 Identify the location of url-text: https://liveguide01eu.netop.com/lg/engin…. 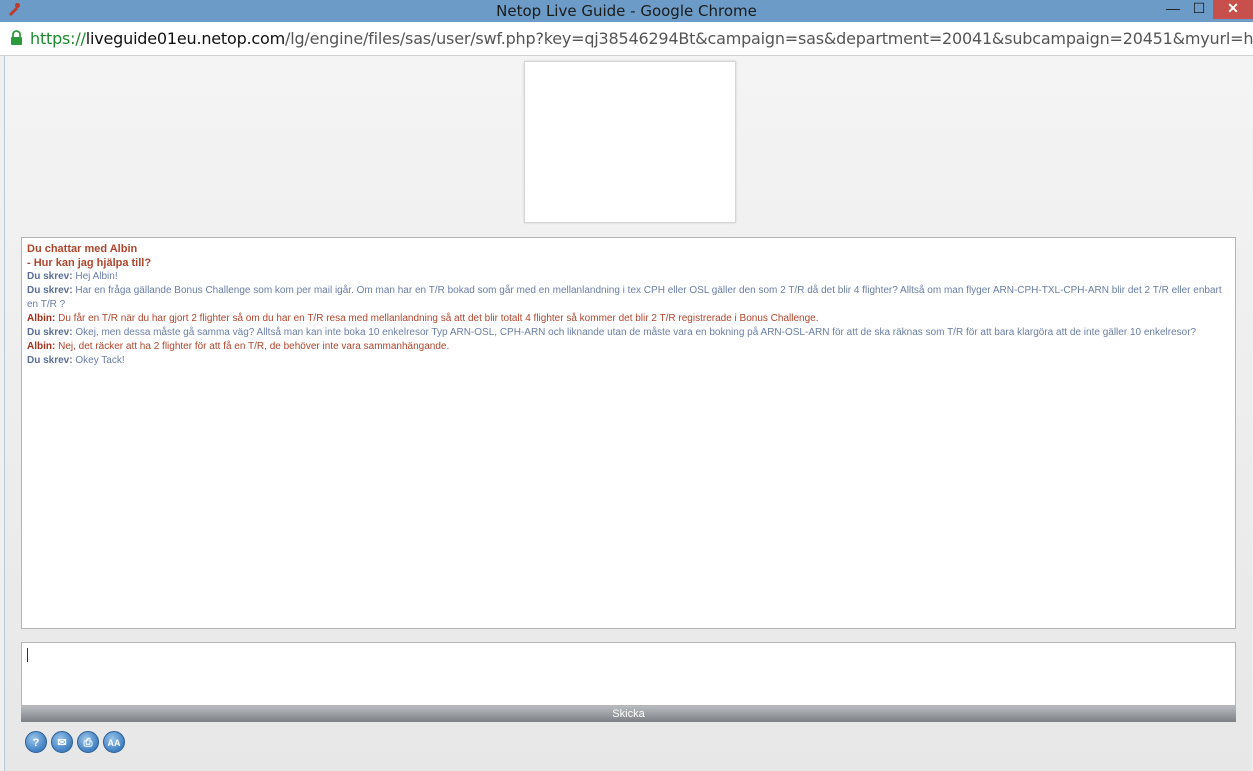
(641, 38).